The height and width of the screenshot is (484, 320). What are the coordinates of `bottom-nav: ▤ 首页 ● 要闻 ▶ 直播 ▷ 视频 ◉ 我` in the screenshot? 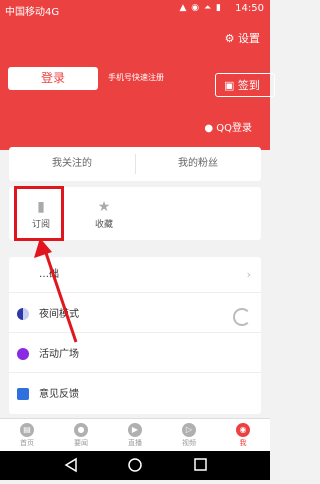 It's located at (135, 435).